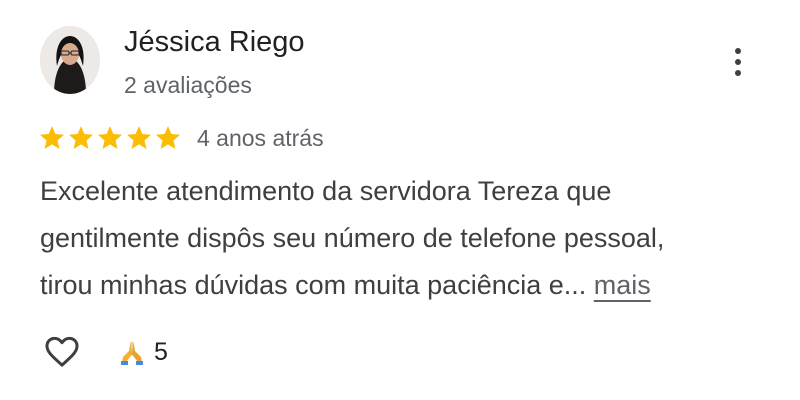  I want to click on like-button, so click(62, 352).